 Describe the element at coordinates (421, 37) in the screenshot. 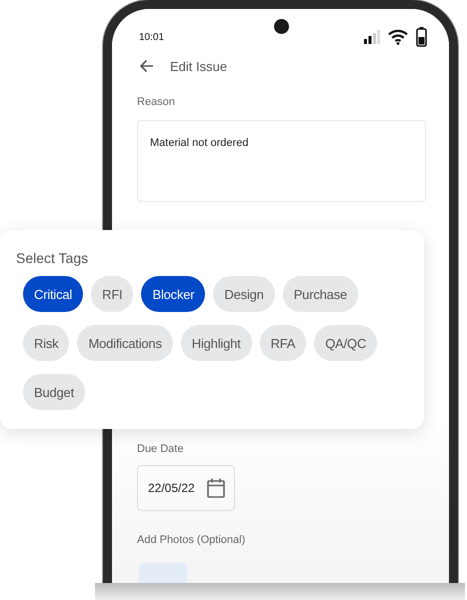

I see `battery-icon` at that location.